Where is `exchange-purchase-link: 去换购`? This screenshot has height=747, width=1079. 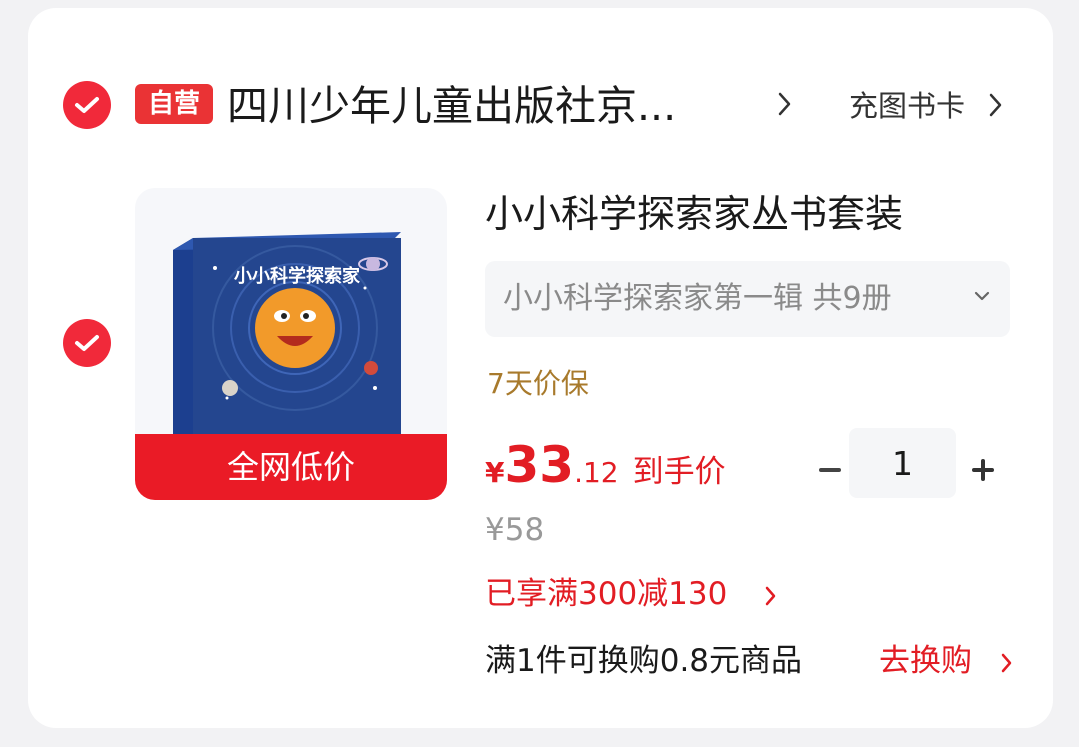 exchange-purchase-link: 去换购 is located at coordinates (925, 661).